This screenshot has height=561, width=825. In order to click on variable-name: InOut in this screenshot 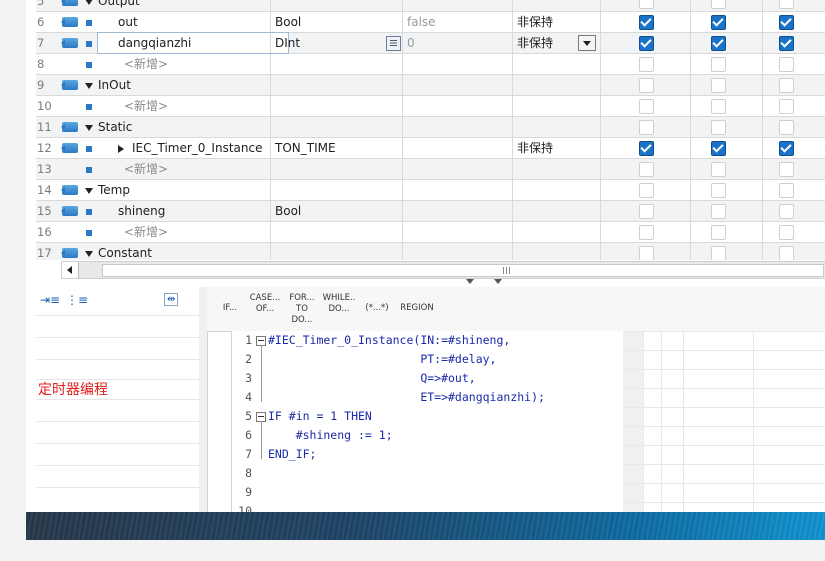, I will do `click(183, 85)`.